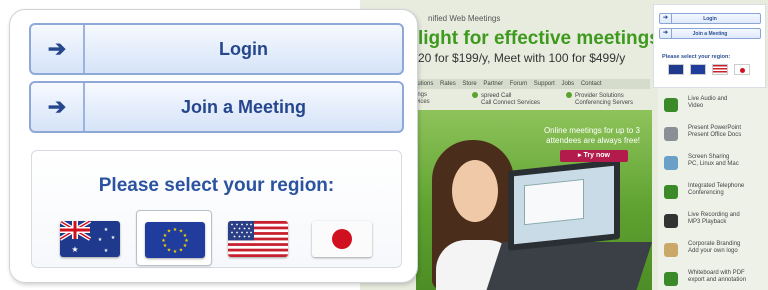  I want to click on laptop-image, so click(564, 205).